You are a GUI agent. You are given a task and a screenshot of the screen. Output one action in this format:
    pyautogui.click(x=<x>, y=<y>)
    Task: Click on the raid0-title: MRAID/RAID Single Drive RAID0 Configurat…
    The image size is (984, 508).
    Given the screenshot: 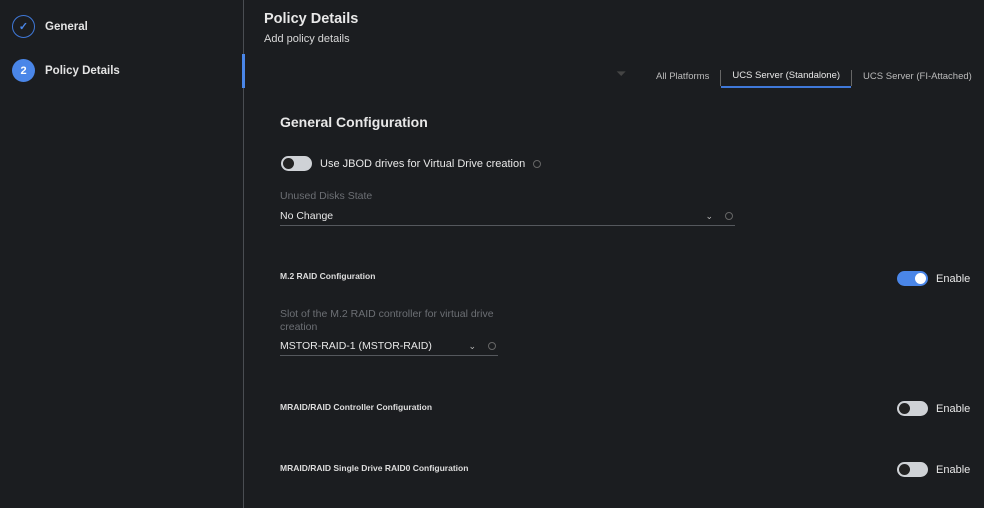 What is the action you would take?
    pyautogui.click(x=374, y=468)
    